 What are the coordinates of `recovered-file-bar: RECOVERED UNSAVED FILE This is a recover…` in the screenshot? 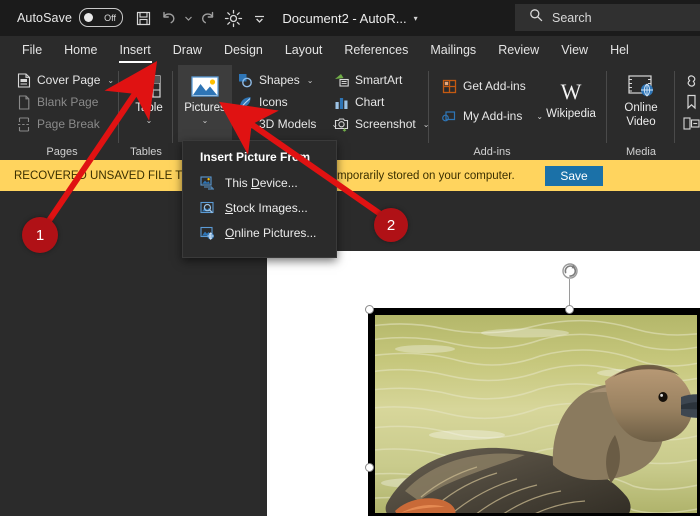 It's located at (350, 175).